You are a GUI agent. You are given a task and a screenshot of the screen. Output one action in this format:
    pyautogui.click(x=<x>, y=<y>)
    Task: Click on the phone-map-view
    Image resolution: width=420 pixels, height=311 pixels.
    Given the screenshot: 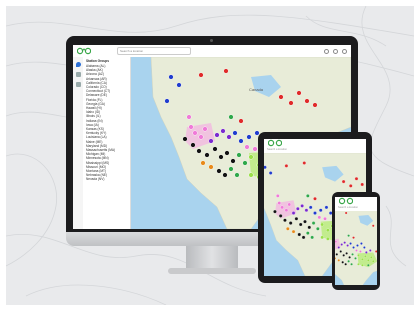 What is the action you would take?
    pyautogui.click(x=356, y=248)
    